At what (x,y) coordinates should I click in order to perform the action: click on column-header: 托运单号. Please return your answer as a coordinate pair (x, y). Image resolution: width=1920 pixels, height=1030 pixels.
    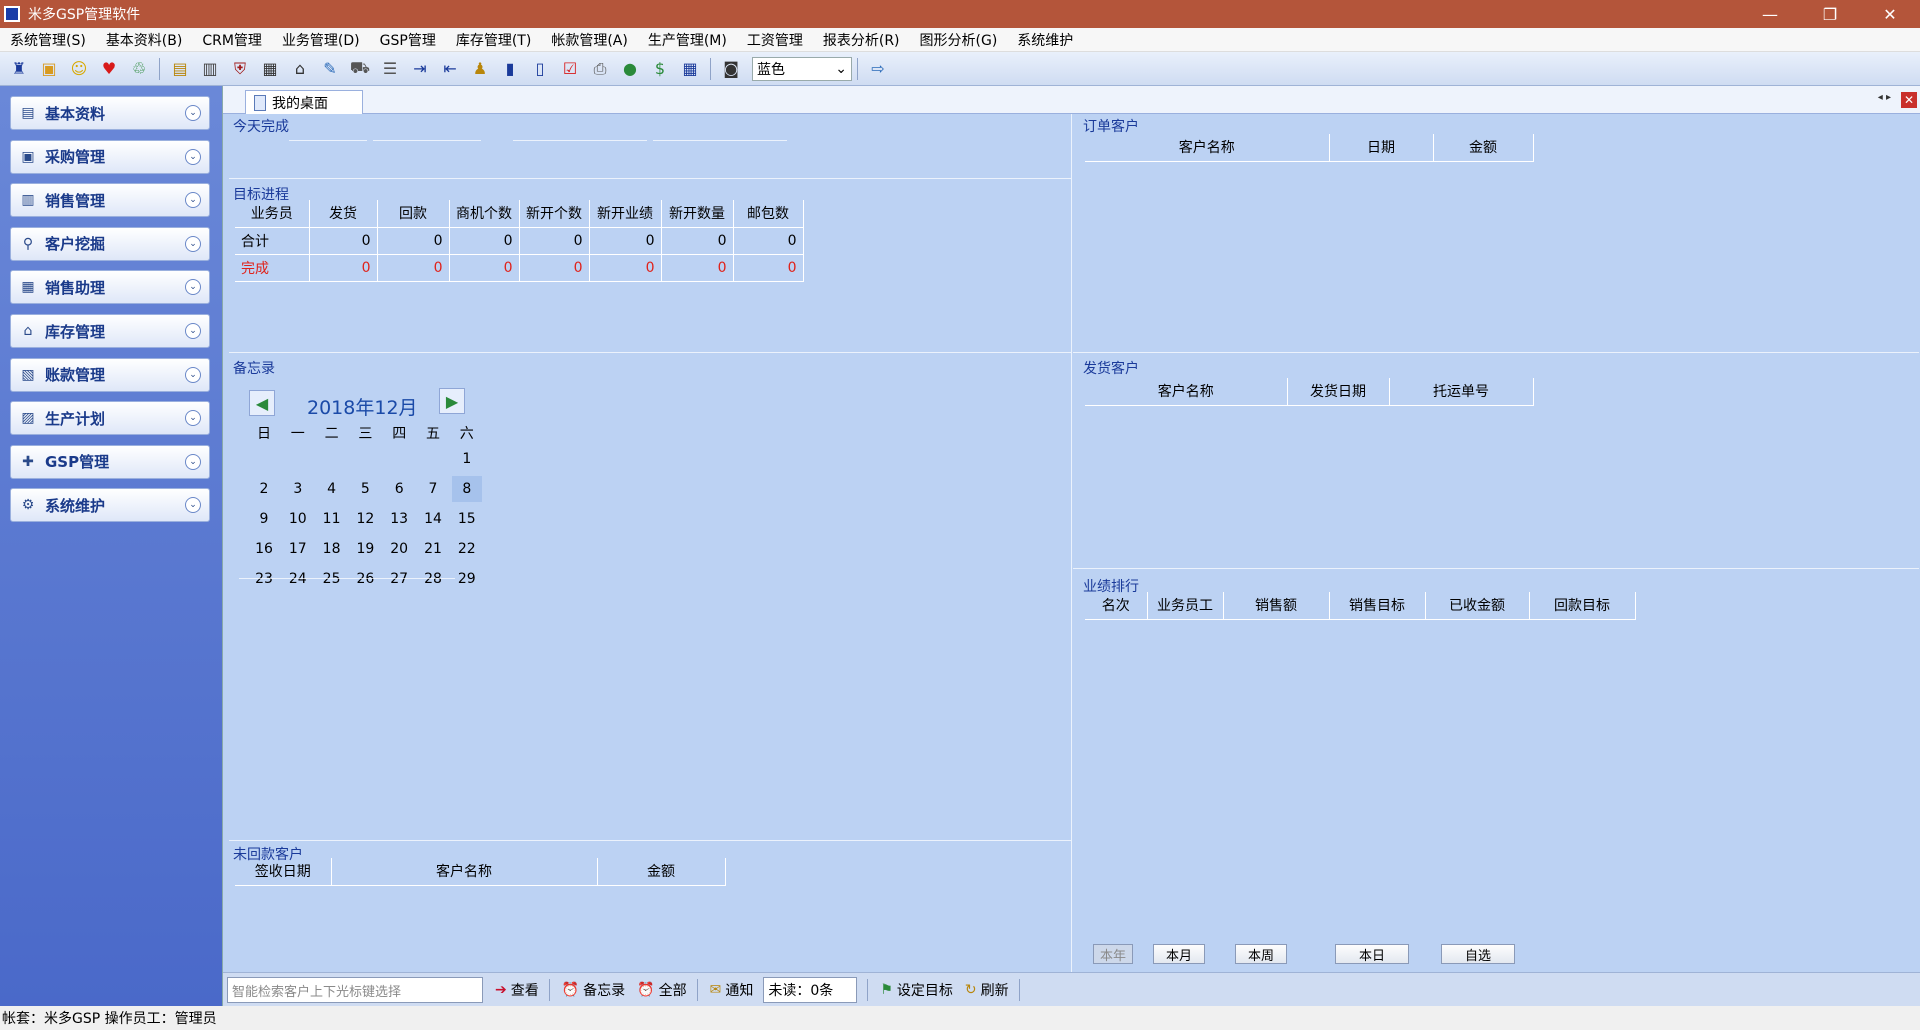
    Looking at the image, I should click on (1461, 392).